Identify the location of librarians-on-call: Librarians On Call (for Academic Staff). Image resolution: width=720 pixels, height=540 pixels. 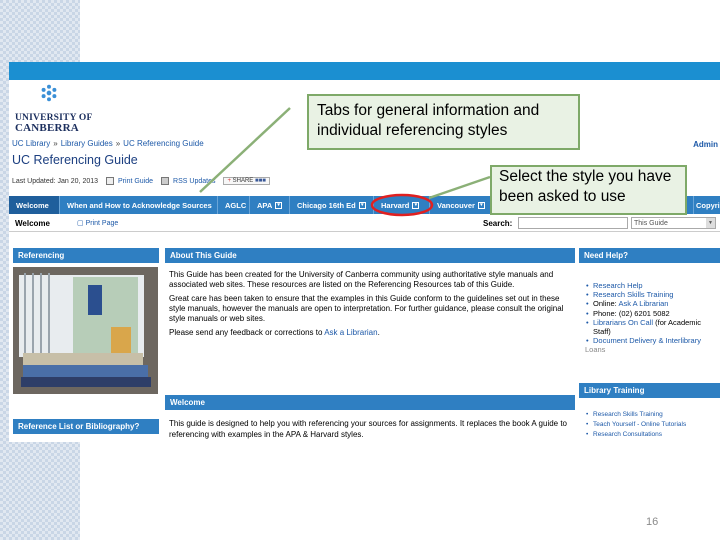
(652, 327).